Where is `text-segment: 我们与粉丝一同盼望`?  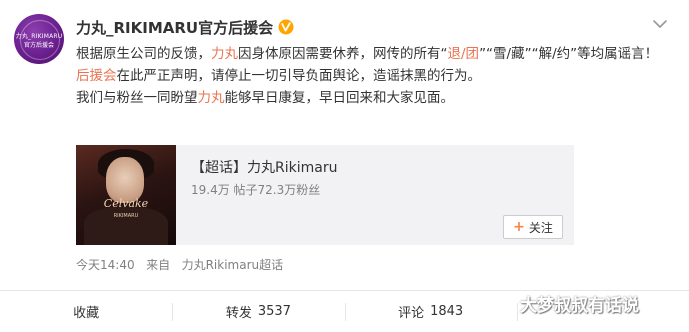 text-segment: 我们与粉丝一同盼望 is located at coordinates (137, 98).